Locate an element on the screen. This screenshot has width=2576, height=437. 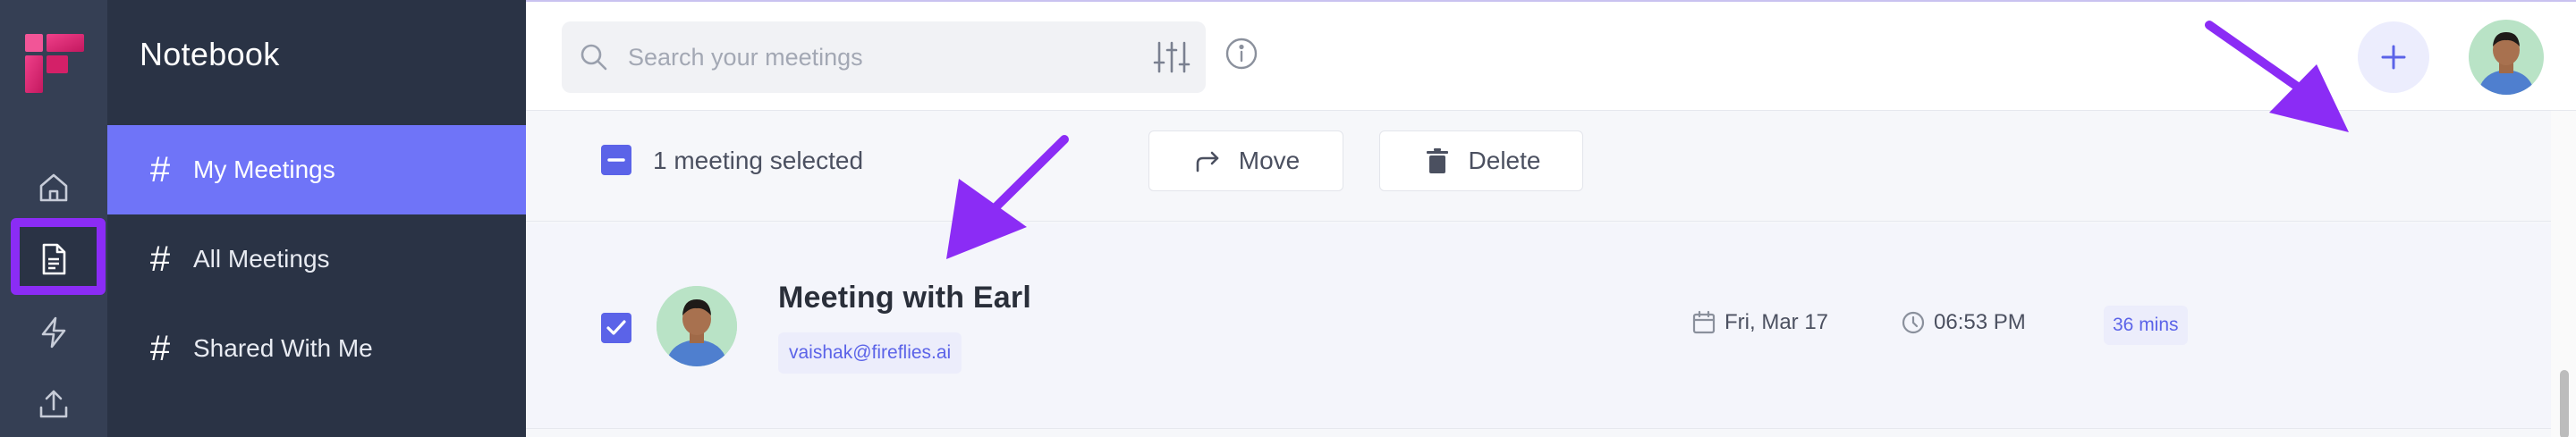
notebook-rail-button is located at coordinates (53, 259).